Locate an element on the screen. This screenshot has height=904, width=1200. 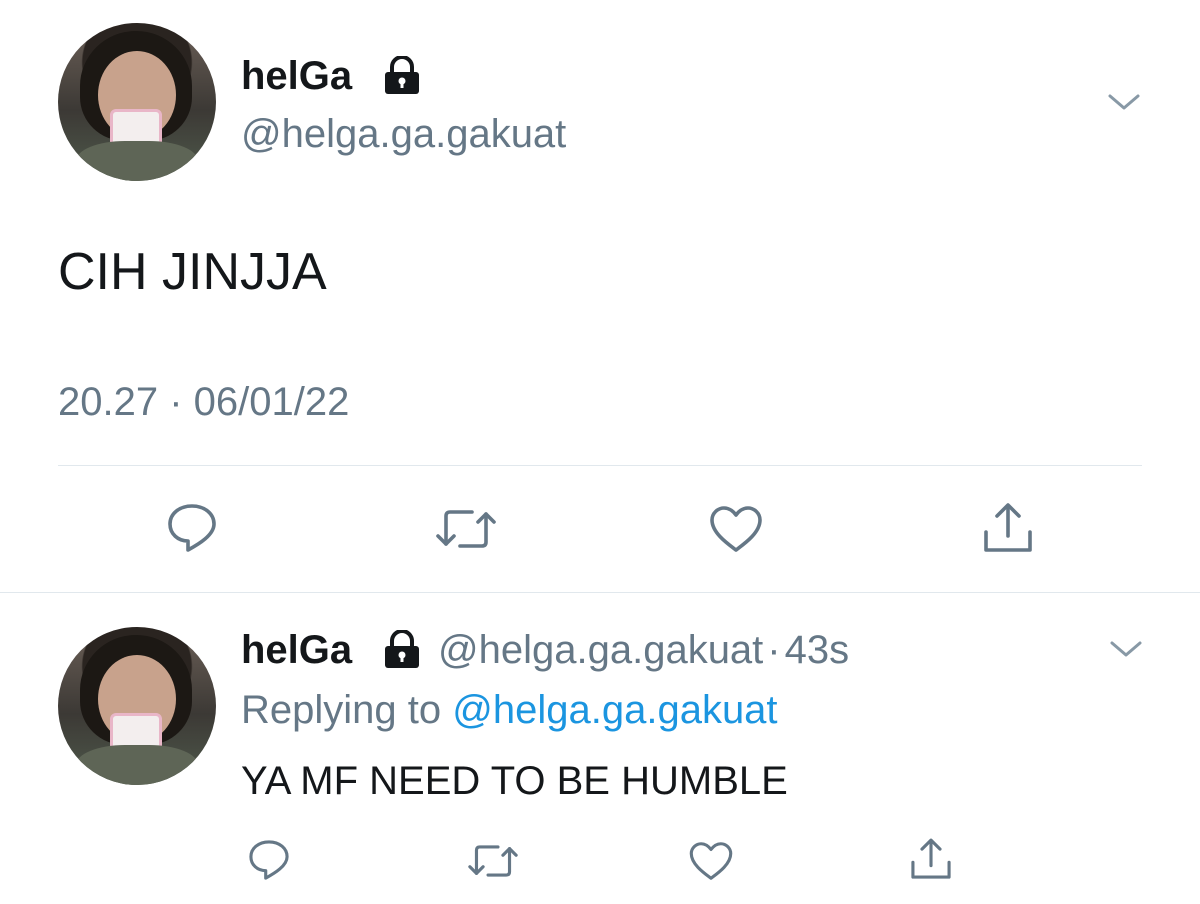
replying-to: Replying to @helga.ga.gakuat is located at coordinates (509, 710).